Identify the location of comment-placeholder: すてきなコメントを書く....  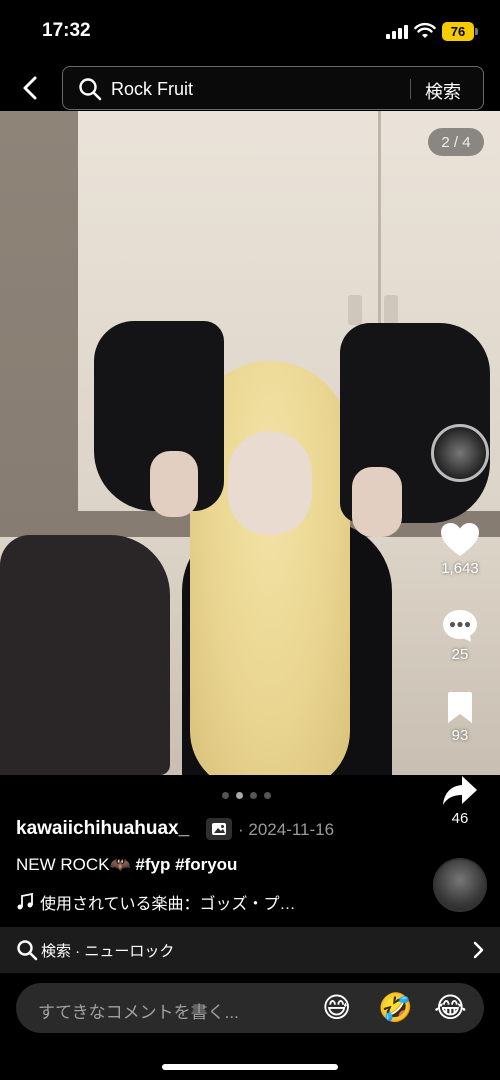
(138, 1012).